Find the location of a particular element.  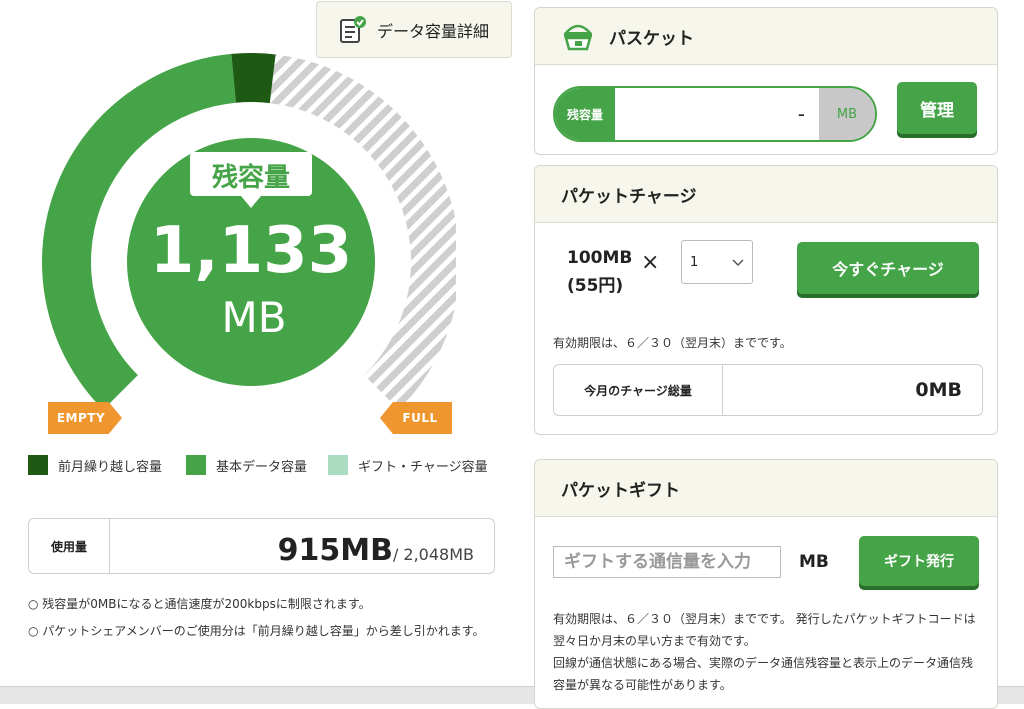

charge-unit-amount: 100MB is located at coordinates (600, 258).